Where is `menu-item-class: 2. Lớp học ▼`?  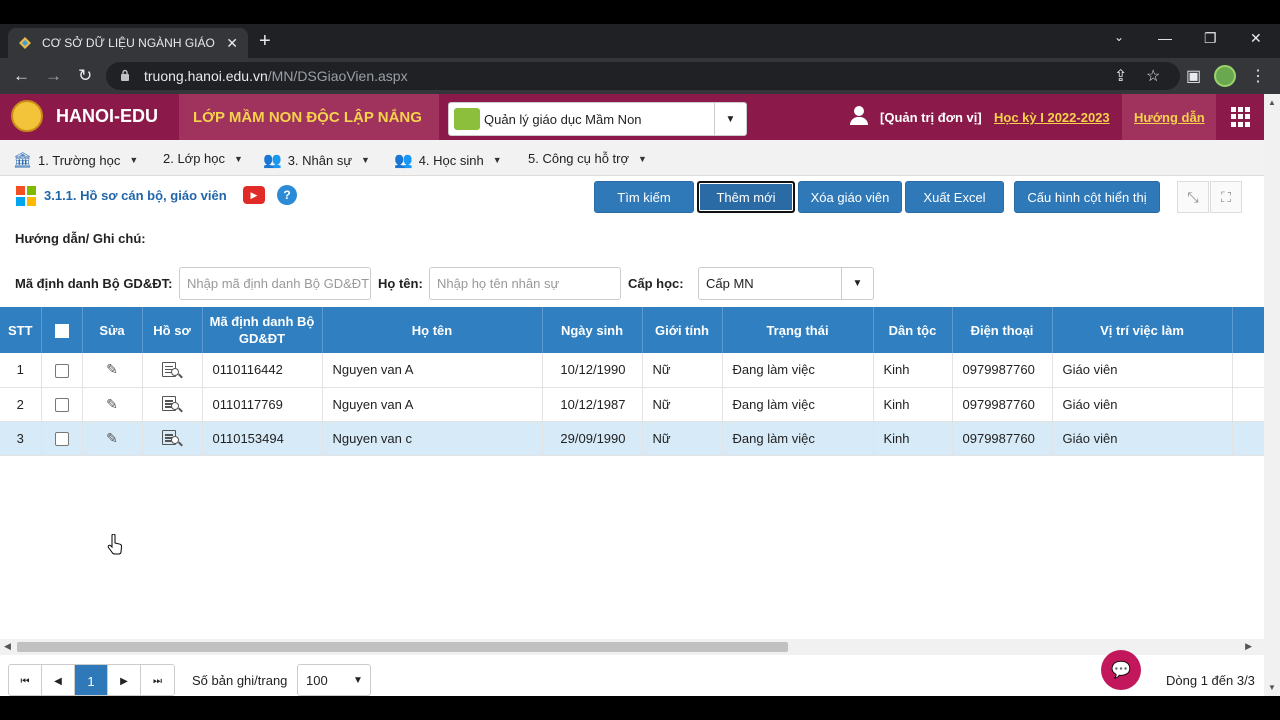
menu-item-class: 2. Lớp học ▼ is located at coordinates (203, 158).